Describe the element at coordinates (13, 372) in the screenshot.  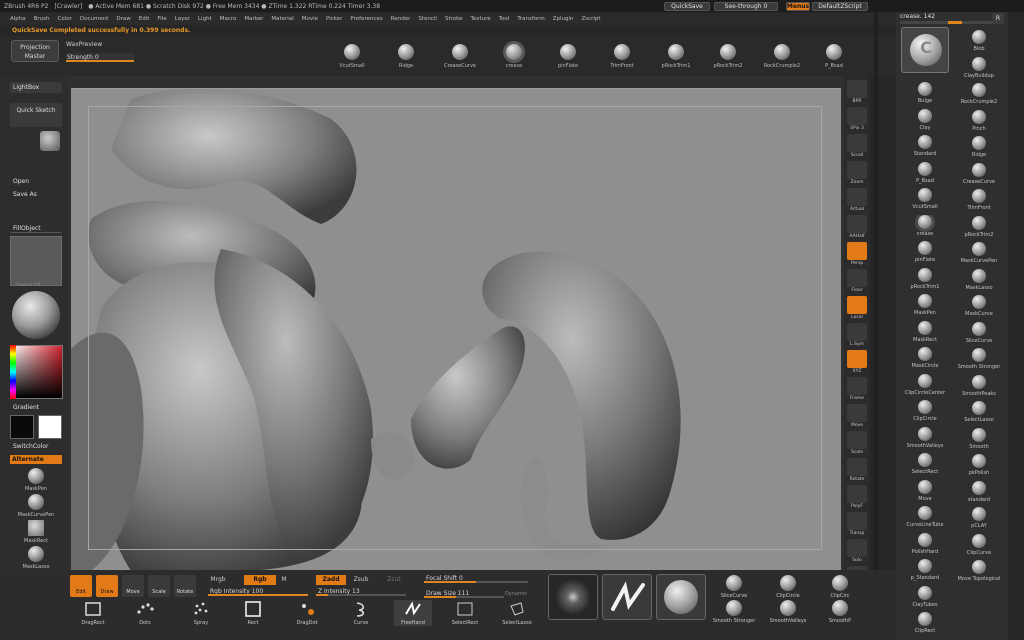
I see `hue-strip` at that location.